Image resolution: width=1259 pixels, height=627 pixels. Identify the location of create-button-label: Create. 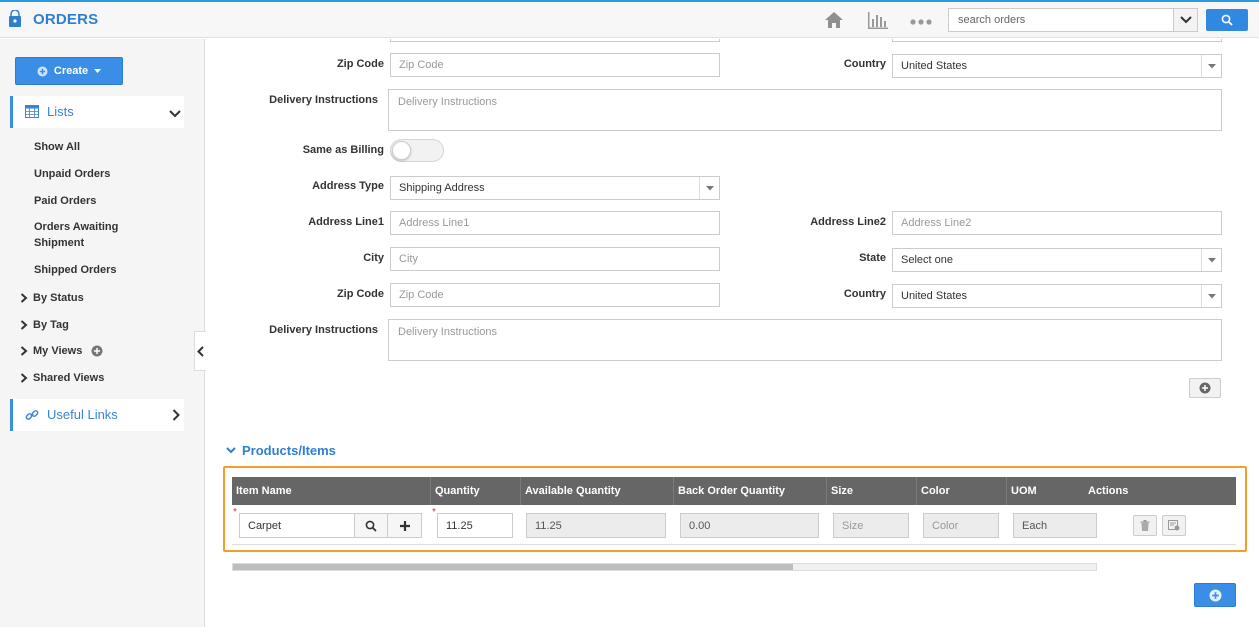
(71, 71).